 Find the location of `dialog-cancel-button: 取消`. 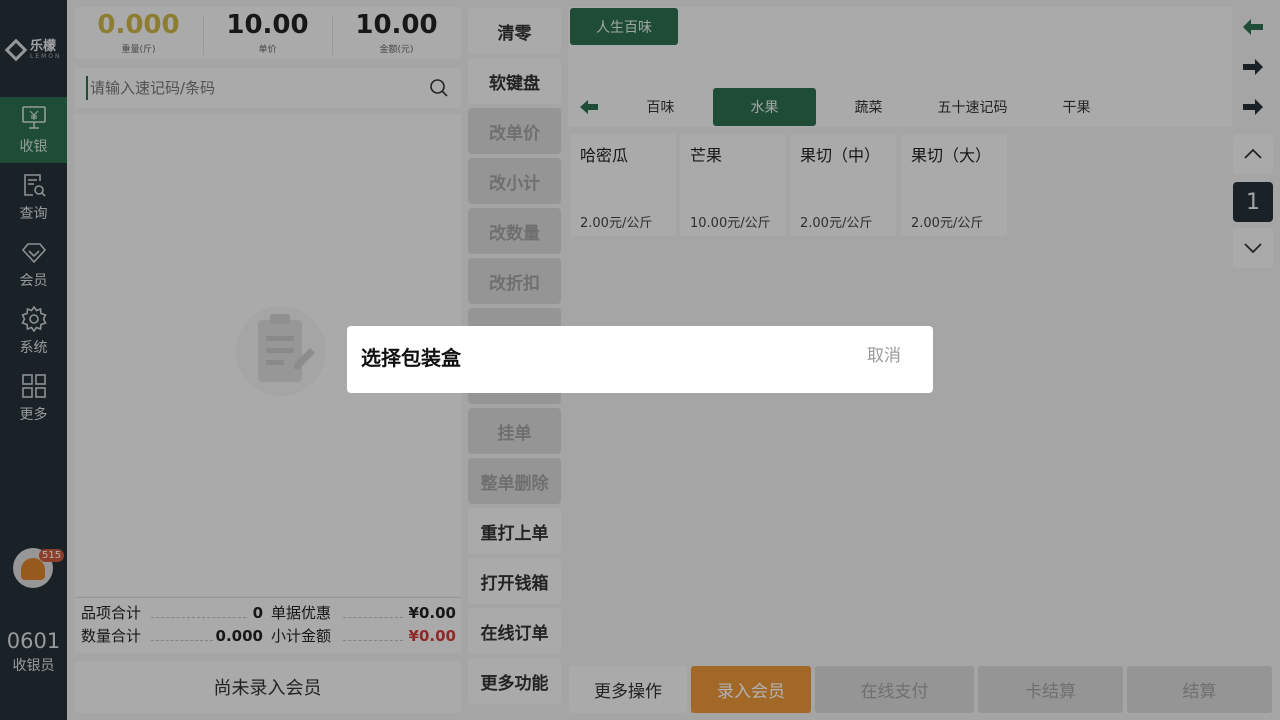

dialog-cancel-button: 取消 is located at coordinates (884, 353).